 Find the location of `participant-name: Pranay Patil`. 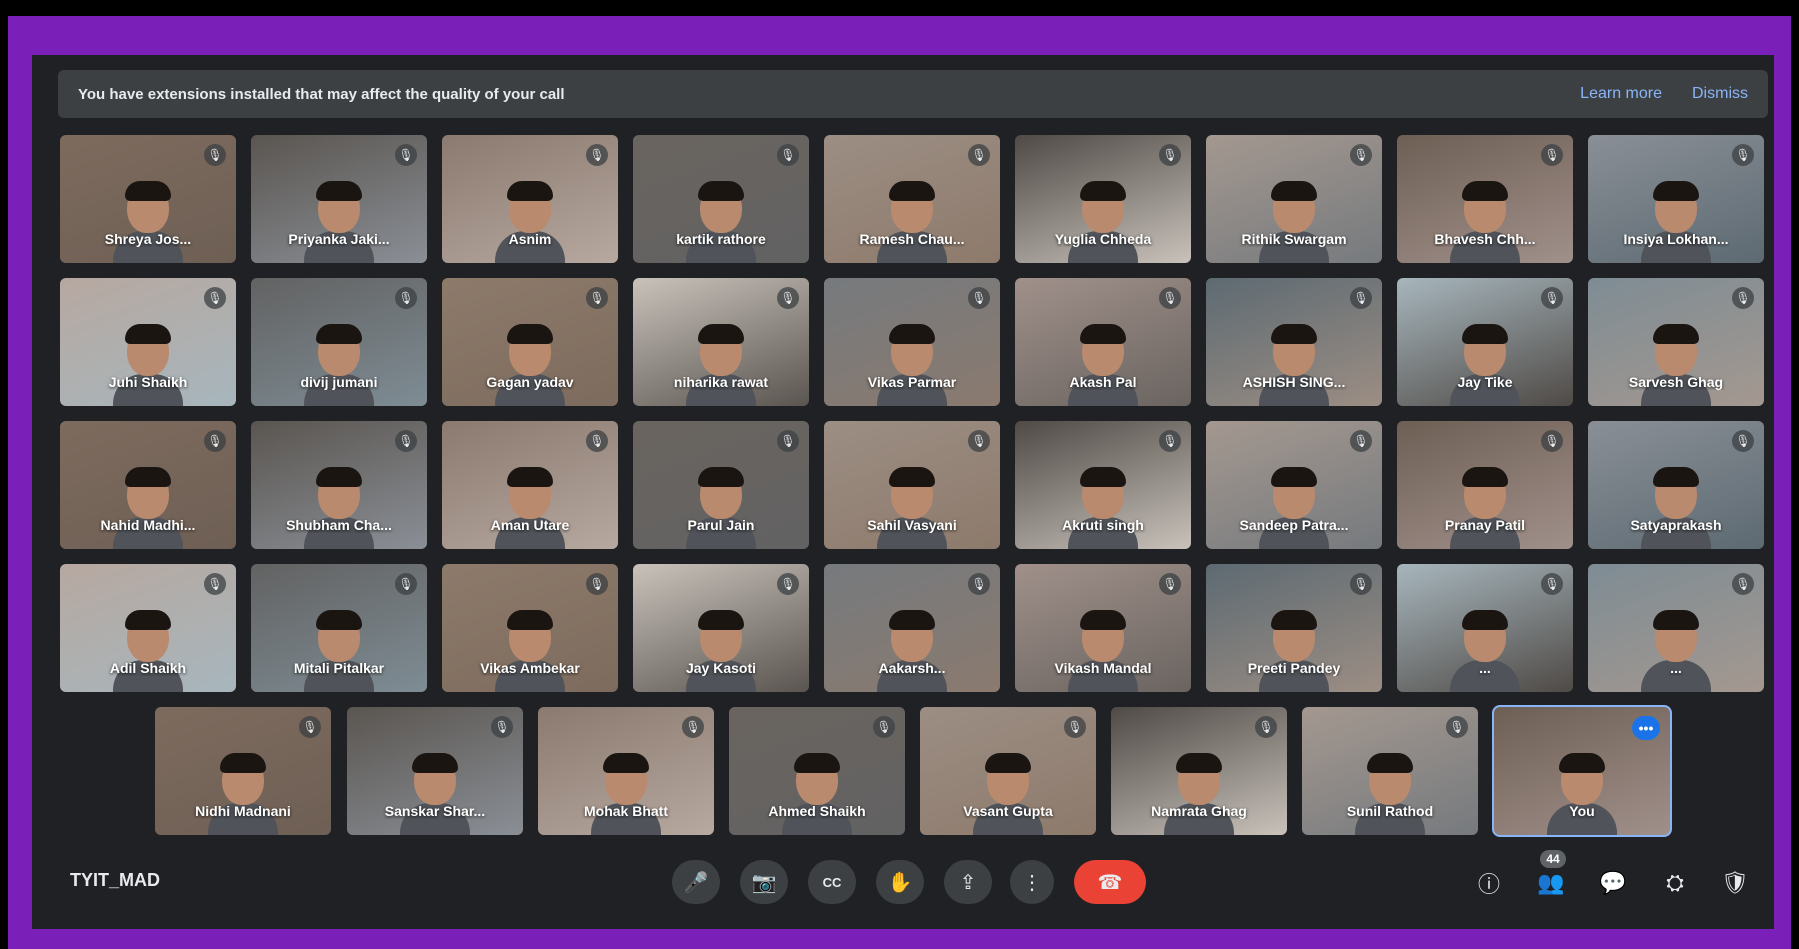

participant-name: Pranay Patil is located at coordinates (1485, 525).